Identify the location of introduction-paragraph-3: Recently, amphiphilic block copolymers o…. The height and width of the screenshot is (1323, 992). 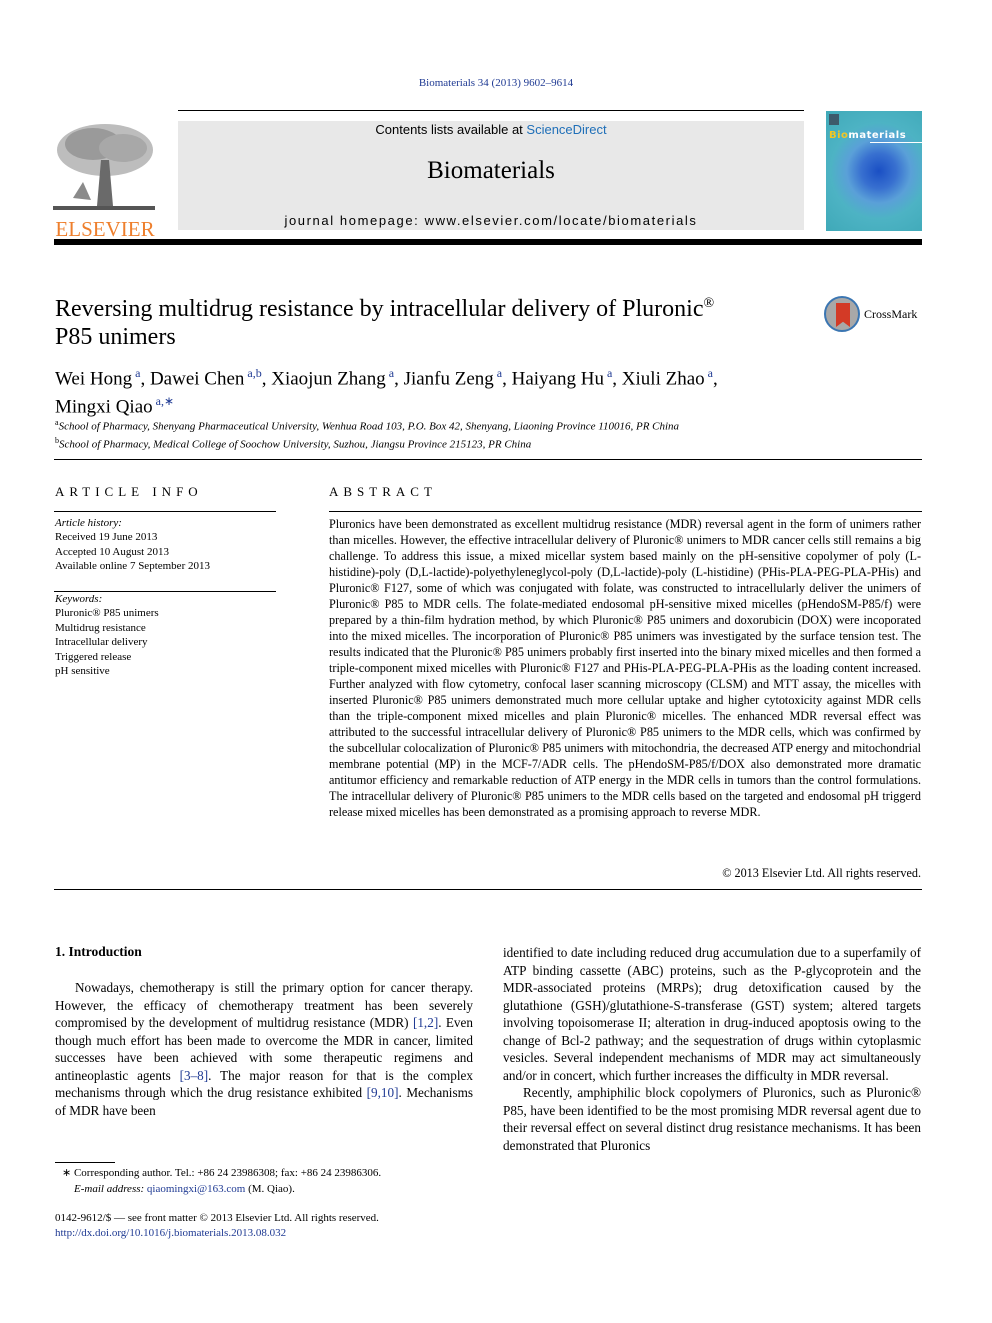
(712, 1119).